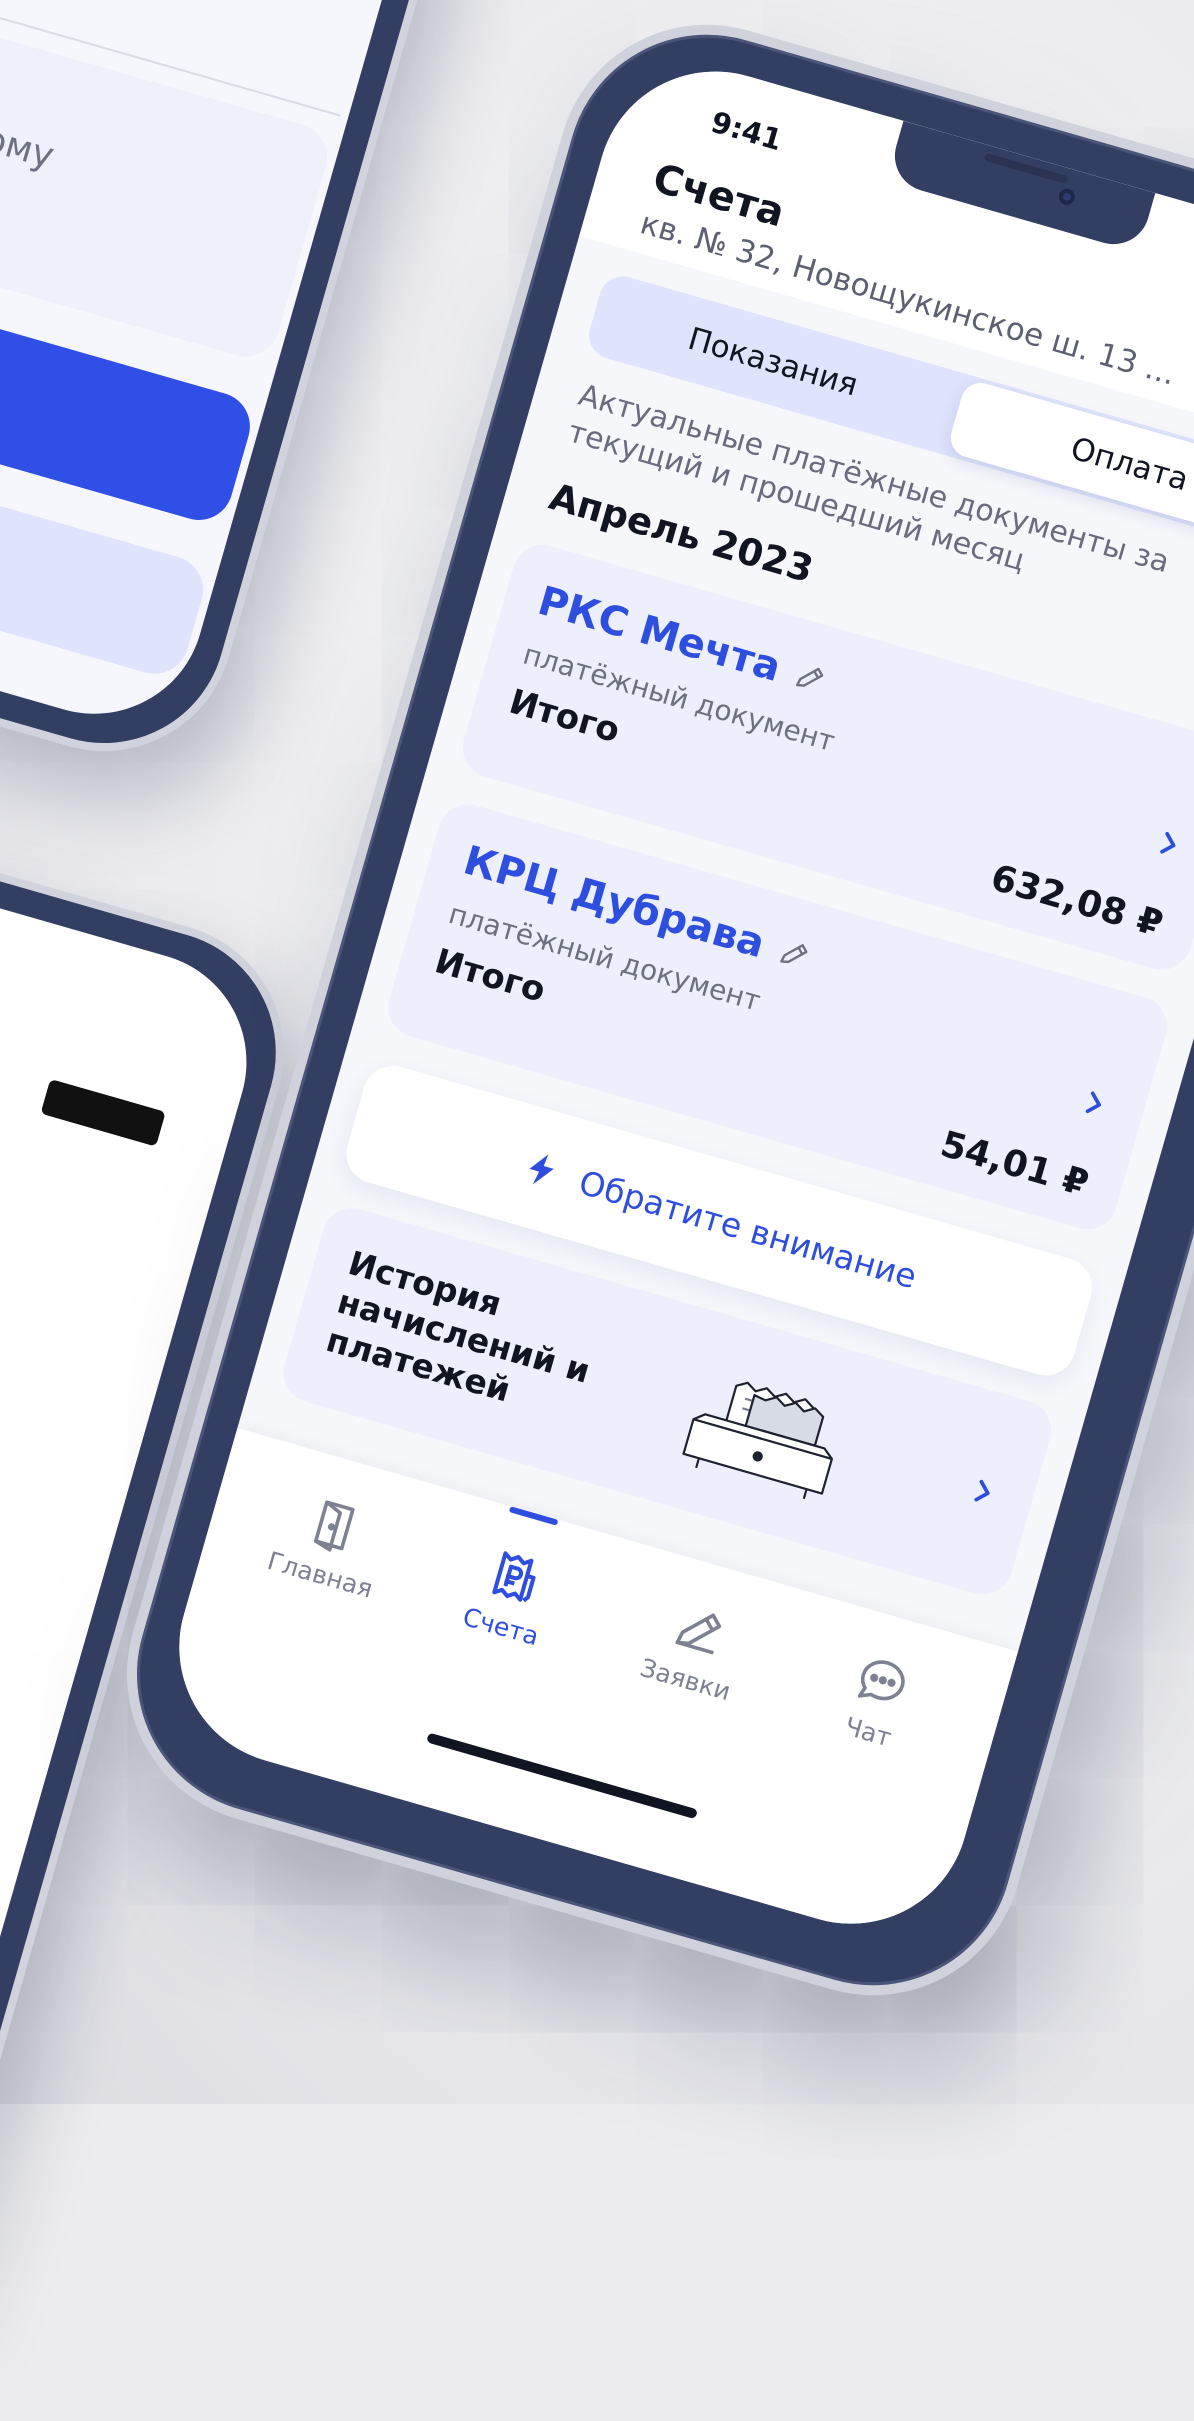  I want to click on document-amount: 632,08 ₽, so click(1077, 901).